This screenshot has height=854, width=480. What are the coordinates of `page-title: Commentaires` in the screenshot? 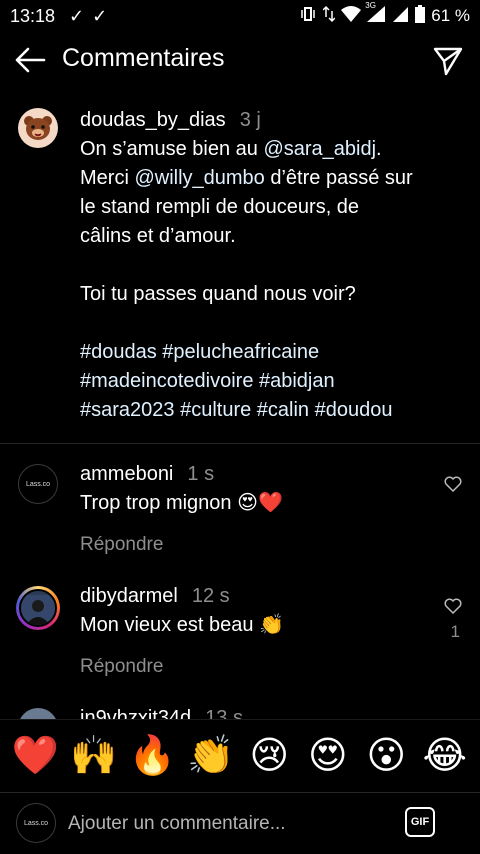 It's located at (143, 58).